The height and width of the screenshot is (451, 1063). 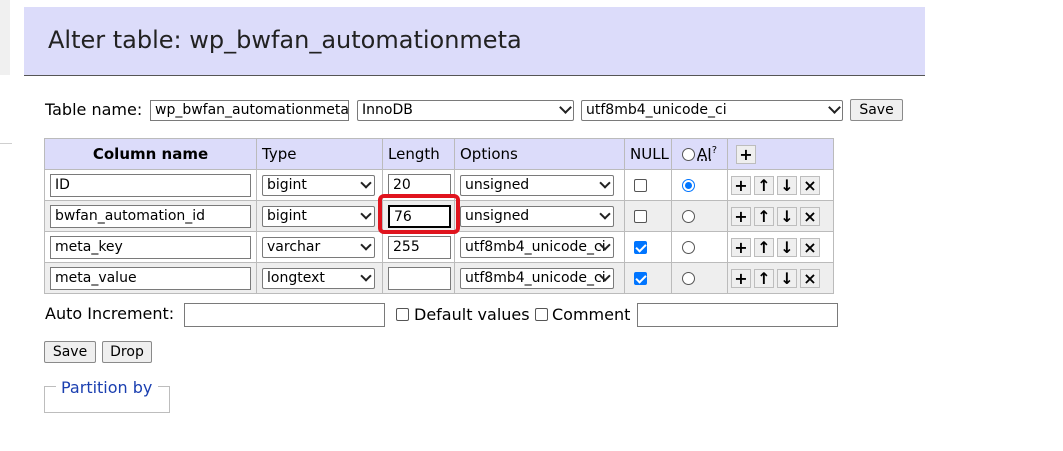 I want to click on left-divider, so click(x=6, y=143).